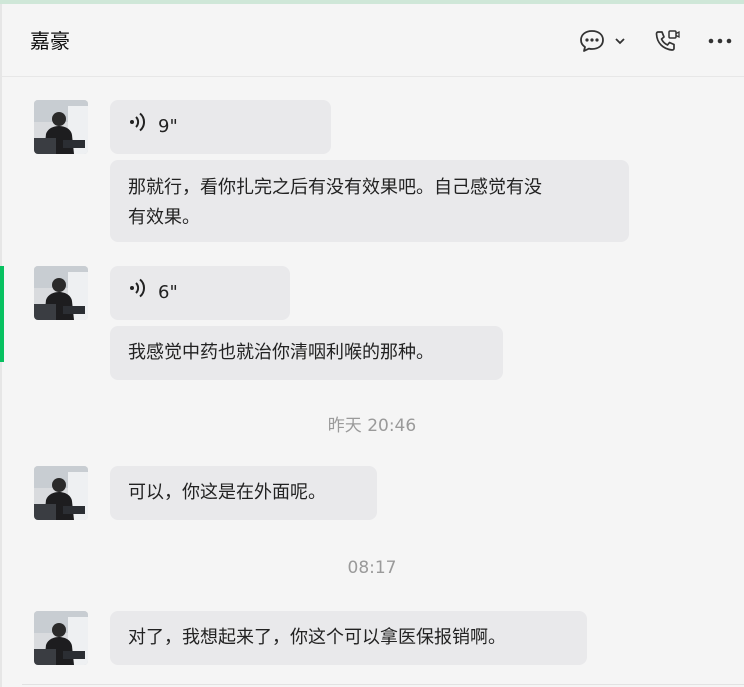 Image resolution: width=744 pixels, height=687 pixels. Describe the element at coordinates (369, 201) in the screenshot. I see `text-message: 那就行，看你扎完之后有没有效果吧。自己感觉有没 有效果。` at that location.